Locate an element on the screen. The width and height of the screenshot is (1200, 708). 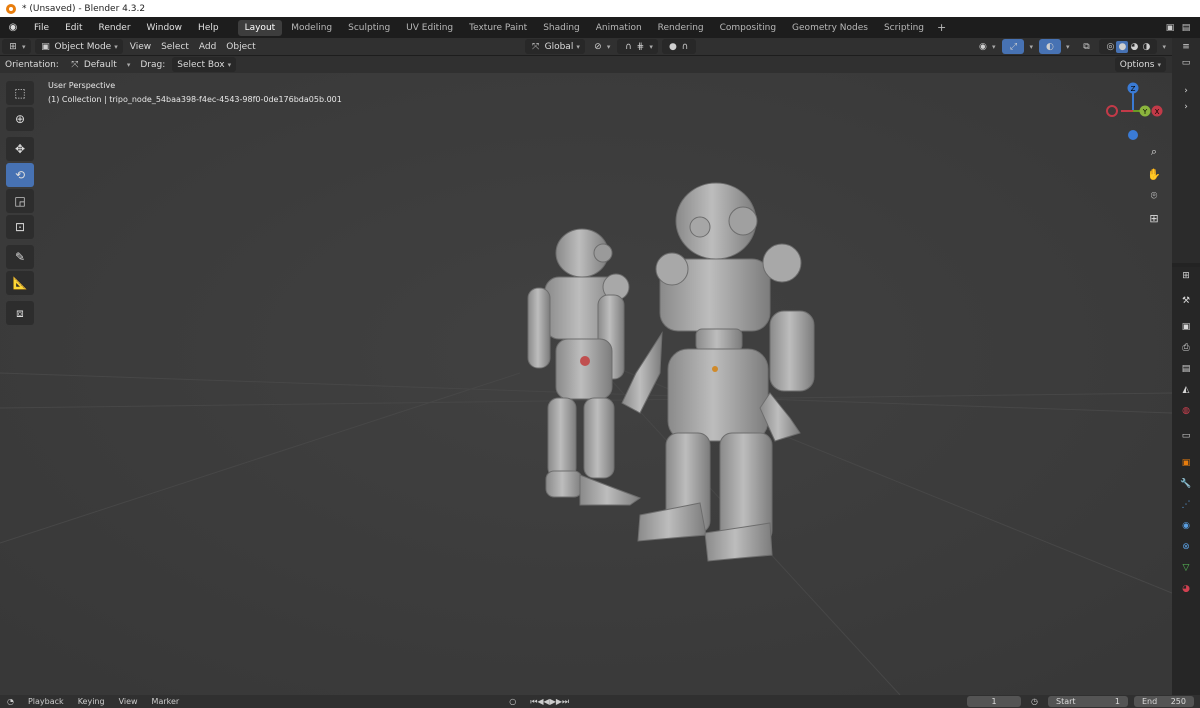
camera-view-button: ⌾ is located at coordinates (1154, 196).